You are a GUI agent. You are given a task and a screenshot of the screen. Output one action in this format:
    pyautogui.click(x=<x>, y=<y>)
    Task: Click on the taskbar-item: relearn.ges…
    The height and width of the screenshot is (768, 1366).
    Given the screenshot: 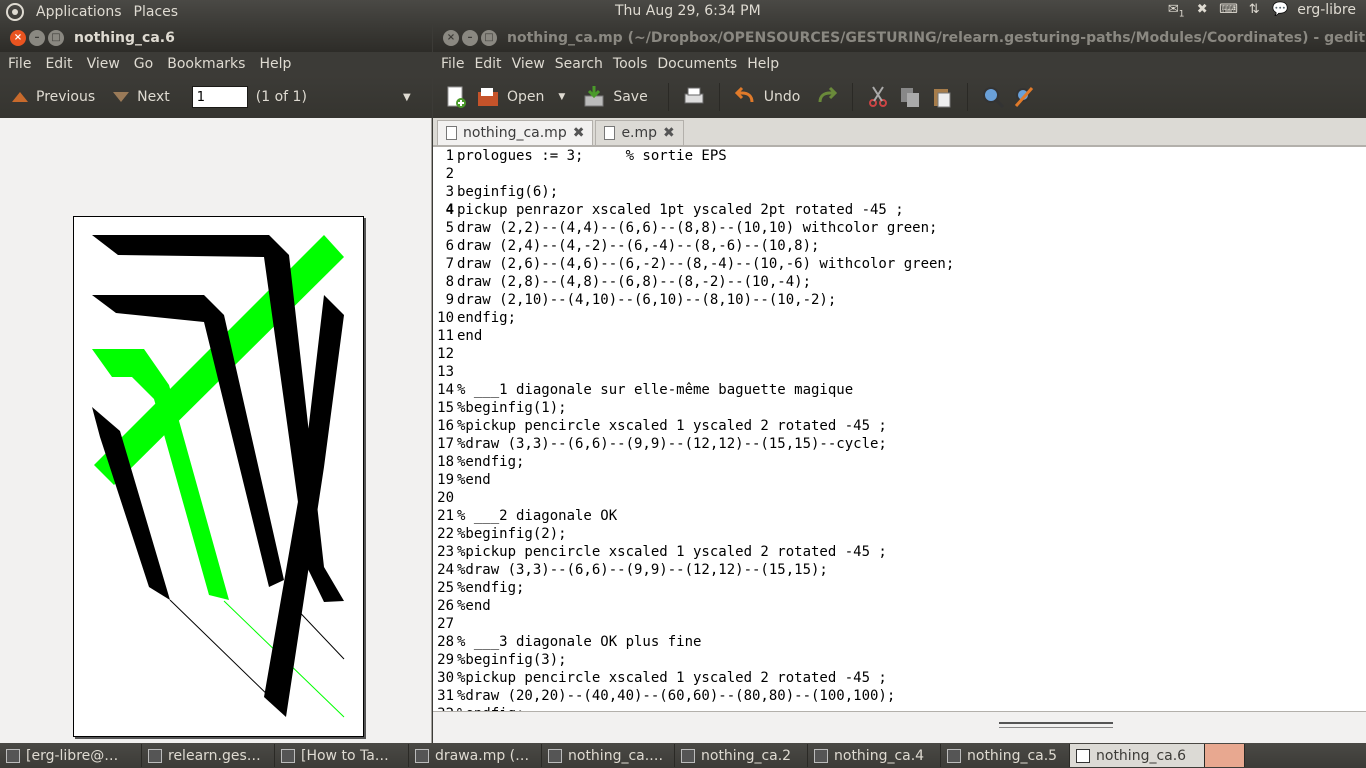 What is the action you would take?
    pyautogui.click(x=208, y=755)
    